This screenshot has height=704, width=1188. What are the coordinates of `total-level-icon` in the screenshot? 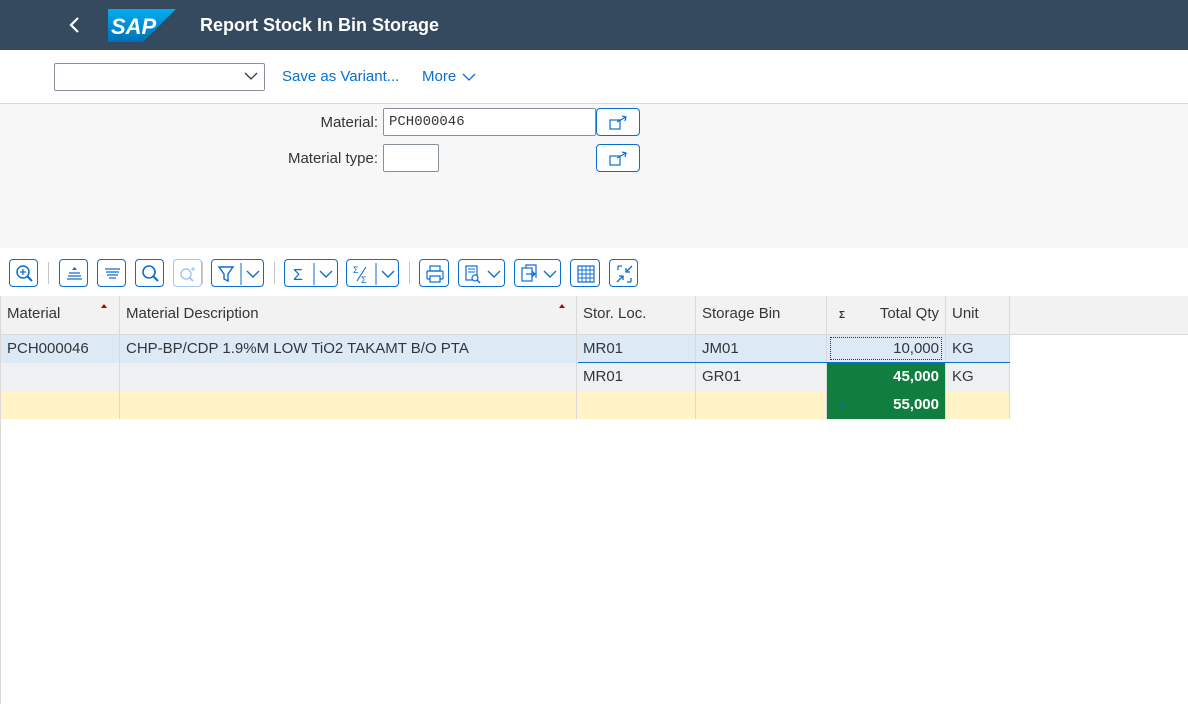 It's located at (842, 405).